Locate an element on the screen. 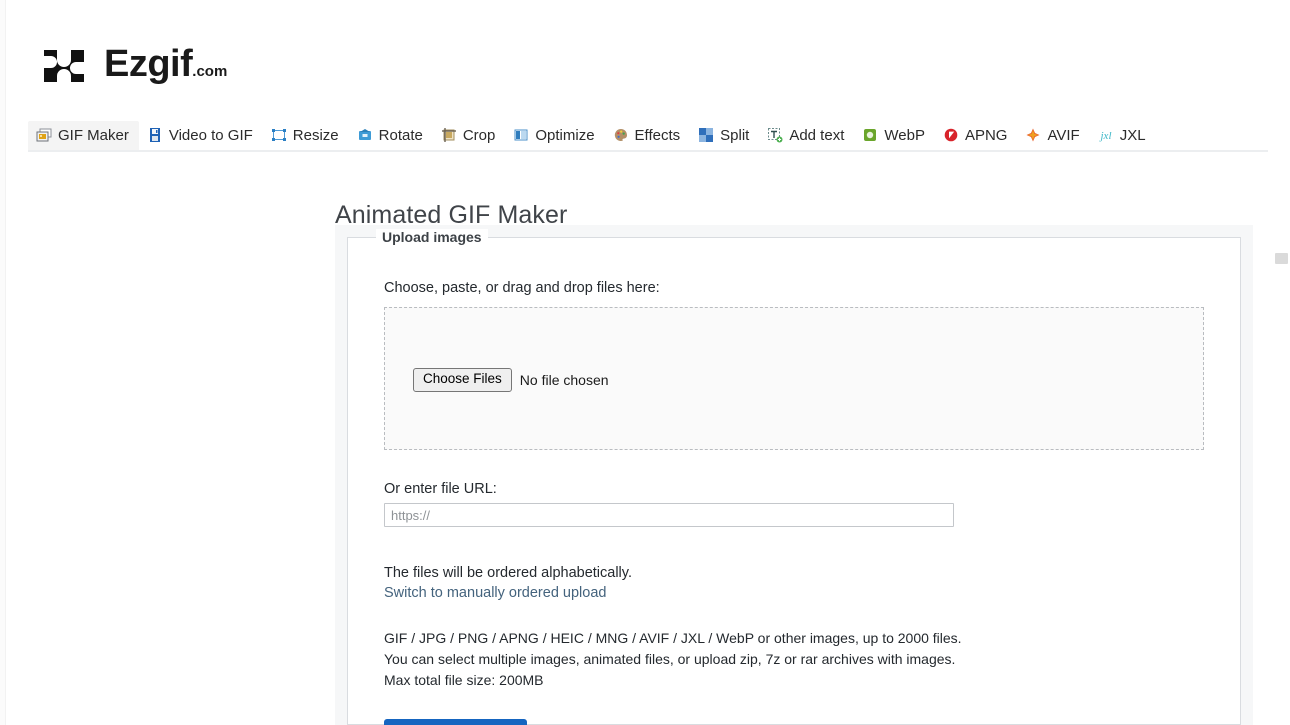  ezgif-logo-icon is located at coordinates (68, 64).